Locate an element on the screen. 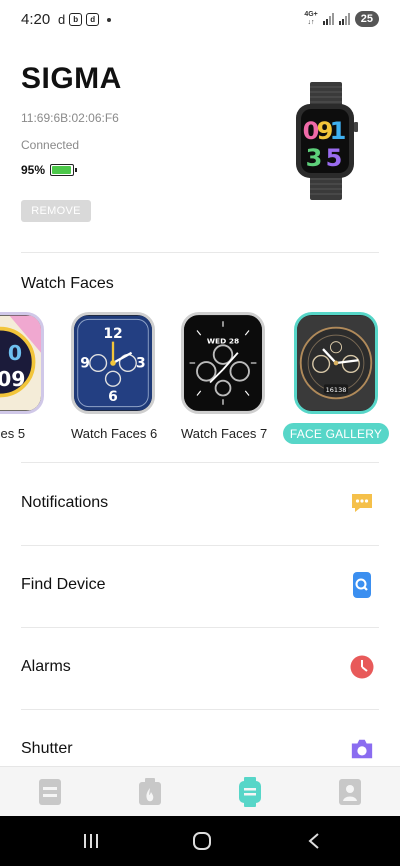 The width and height of the screenshot is (400, 866). divider is located at coordinates (200, 252).